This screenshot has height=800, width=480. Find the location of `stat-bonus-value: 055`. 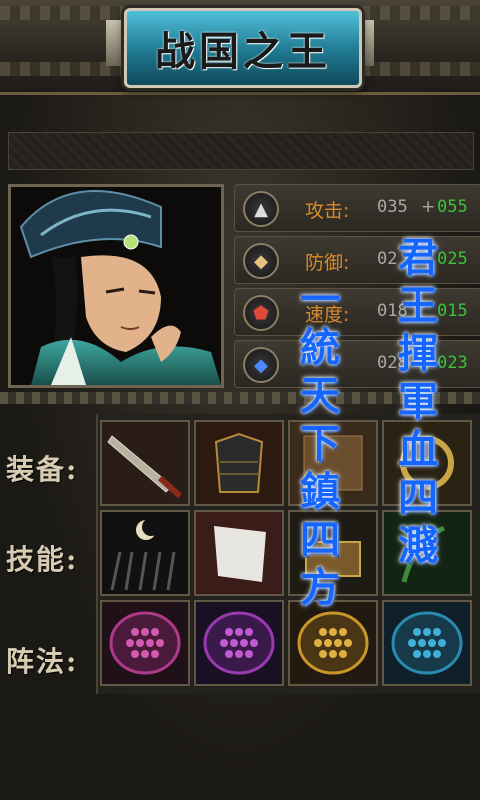

stat-bonus-value: 055 is located at coordinates (452, 207).